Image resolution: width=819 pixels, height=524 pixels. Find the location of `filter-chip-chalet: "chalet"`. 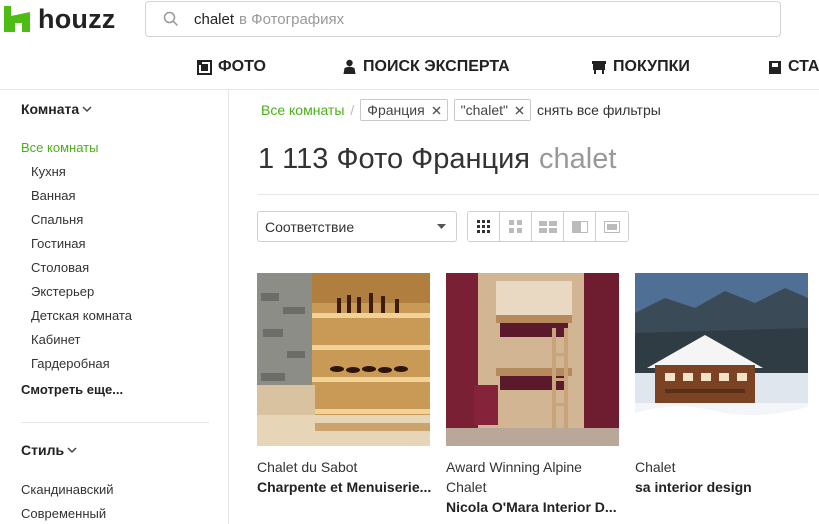

filter-chip-chalet: "chalet" is located at coordinates (492, 110).